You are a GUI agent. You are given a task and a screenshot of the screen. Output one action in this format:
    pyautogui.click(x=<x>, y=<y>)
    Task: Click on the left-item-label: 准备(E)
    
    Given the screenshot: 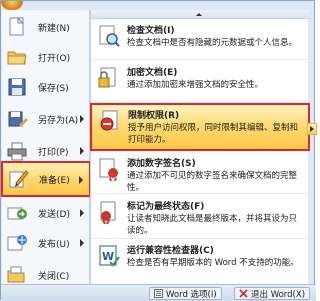 What is the action you would take?
    pyautogui.click(x=54, y=180)
    